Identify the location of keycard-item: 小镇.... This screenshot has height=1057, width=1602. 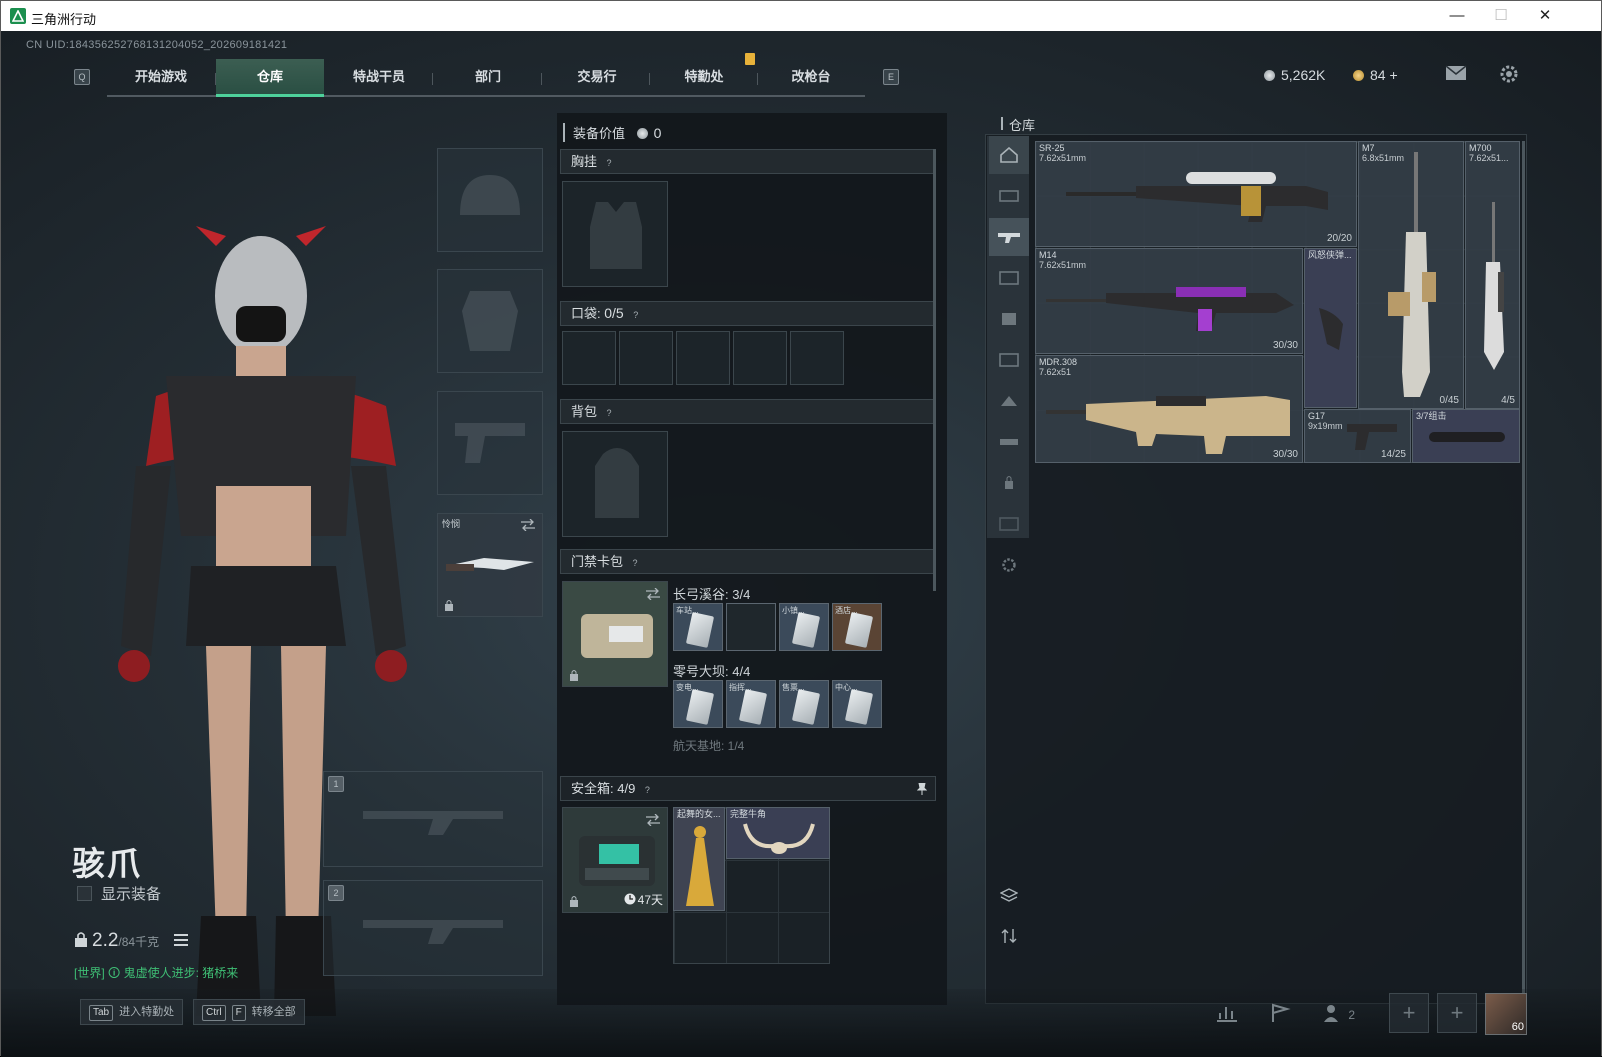
(804, 627).